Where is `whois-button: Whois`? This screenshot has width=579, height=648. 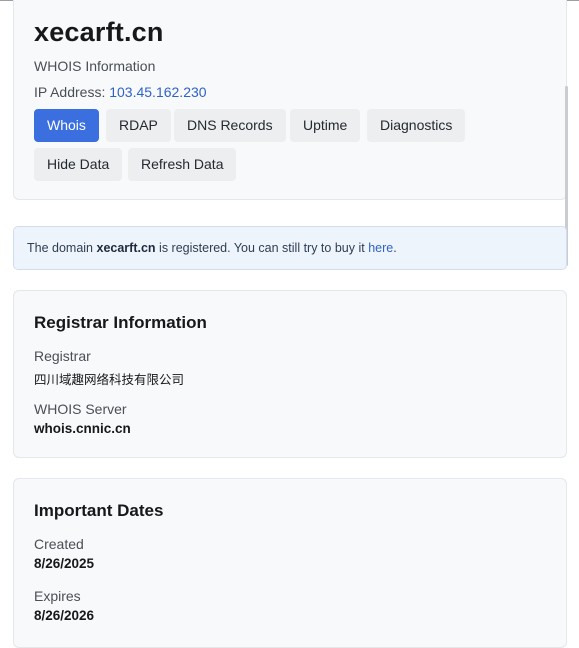 whois-button: Whois is located at coordinates (66, 125).